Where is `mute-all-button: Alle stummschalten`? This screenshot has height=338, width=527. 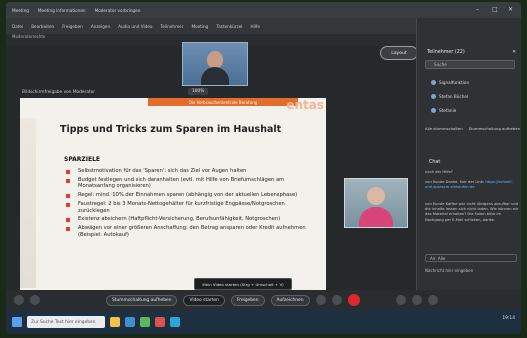
mute-all-button: Alle stummschalten is located at coordinates (444, 130).